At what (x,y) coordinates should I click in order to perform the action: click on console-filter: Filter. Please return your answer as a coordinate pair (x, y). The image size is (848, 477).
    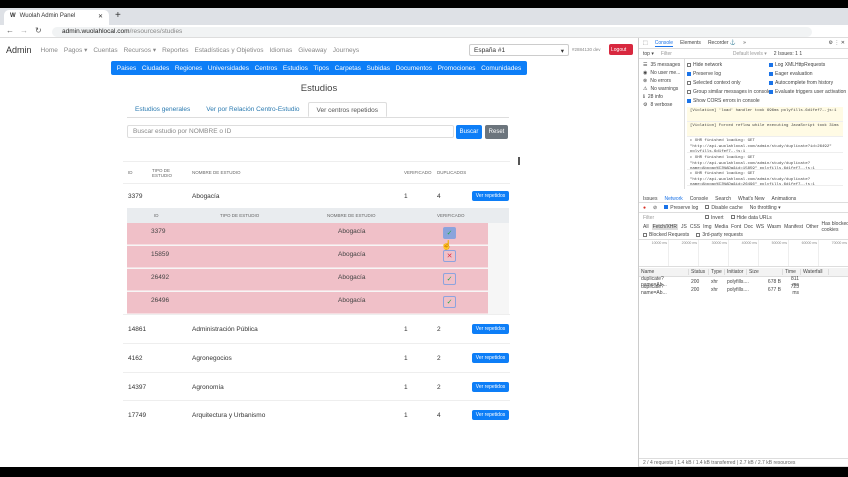
    Looking at the image, I should click on (693, 54).